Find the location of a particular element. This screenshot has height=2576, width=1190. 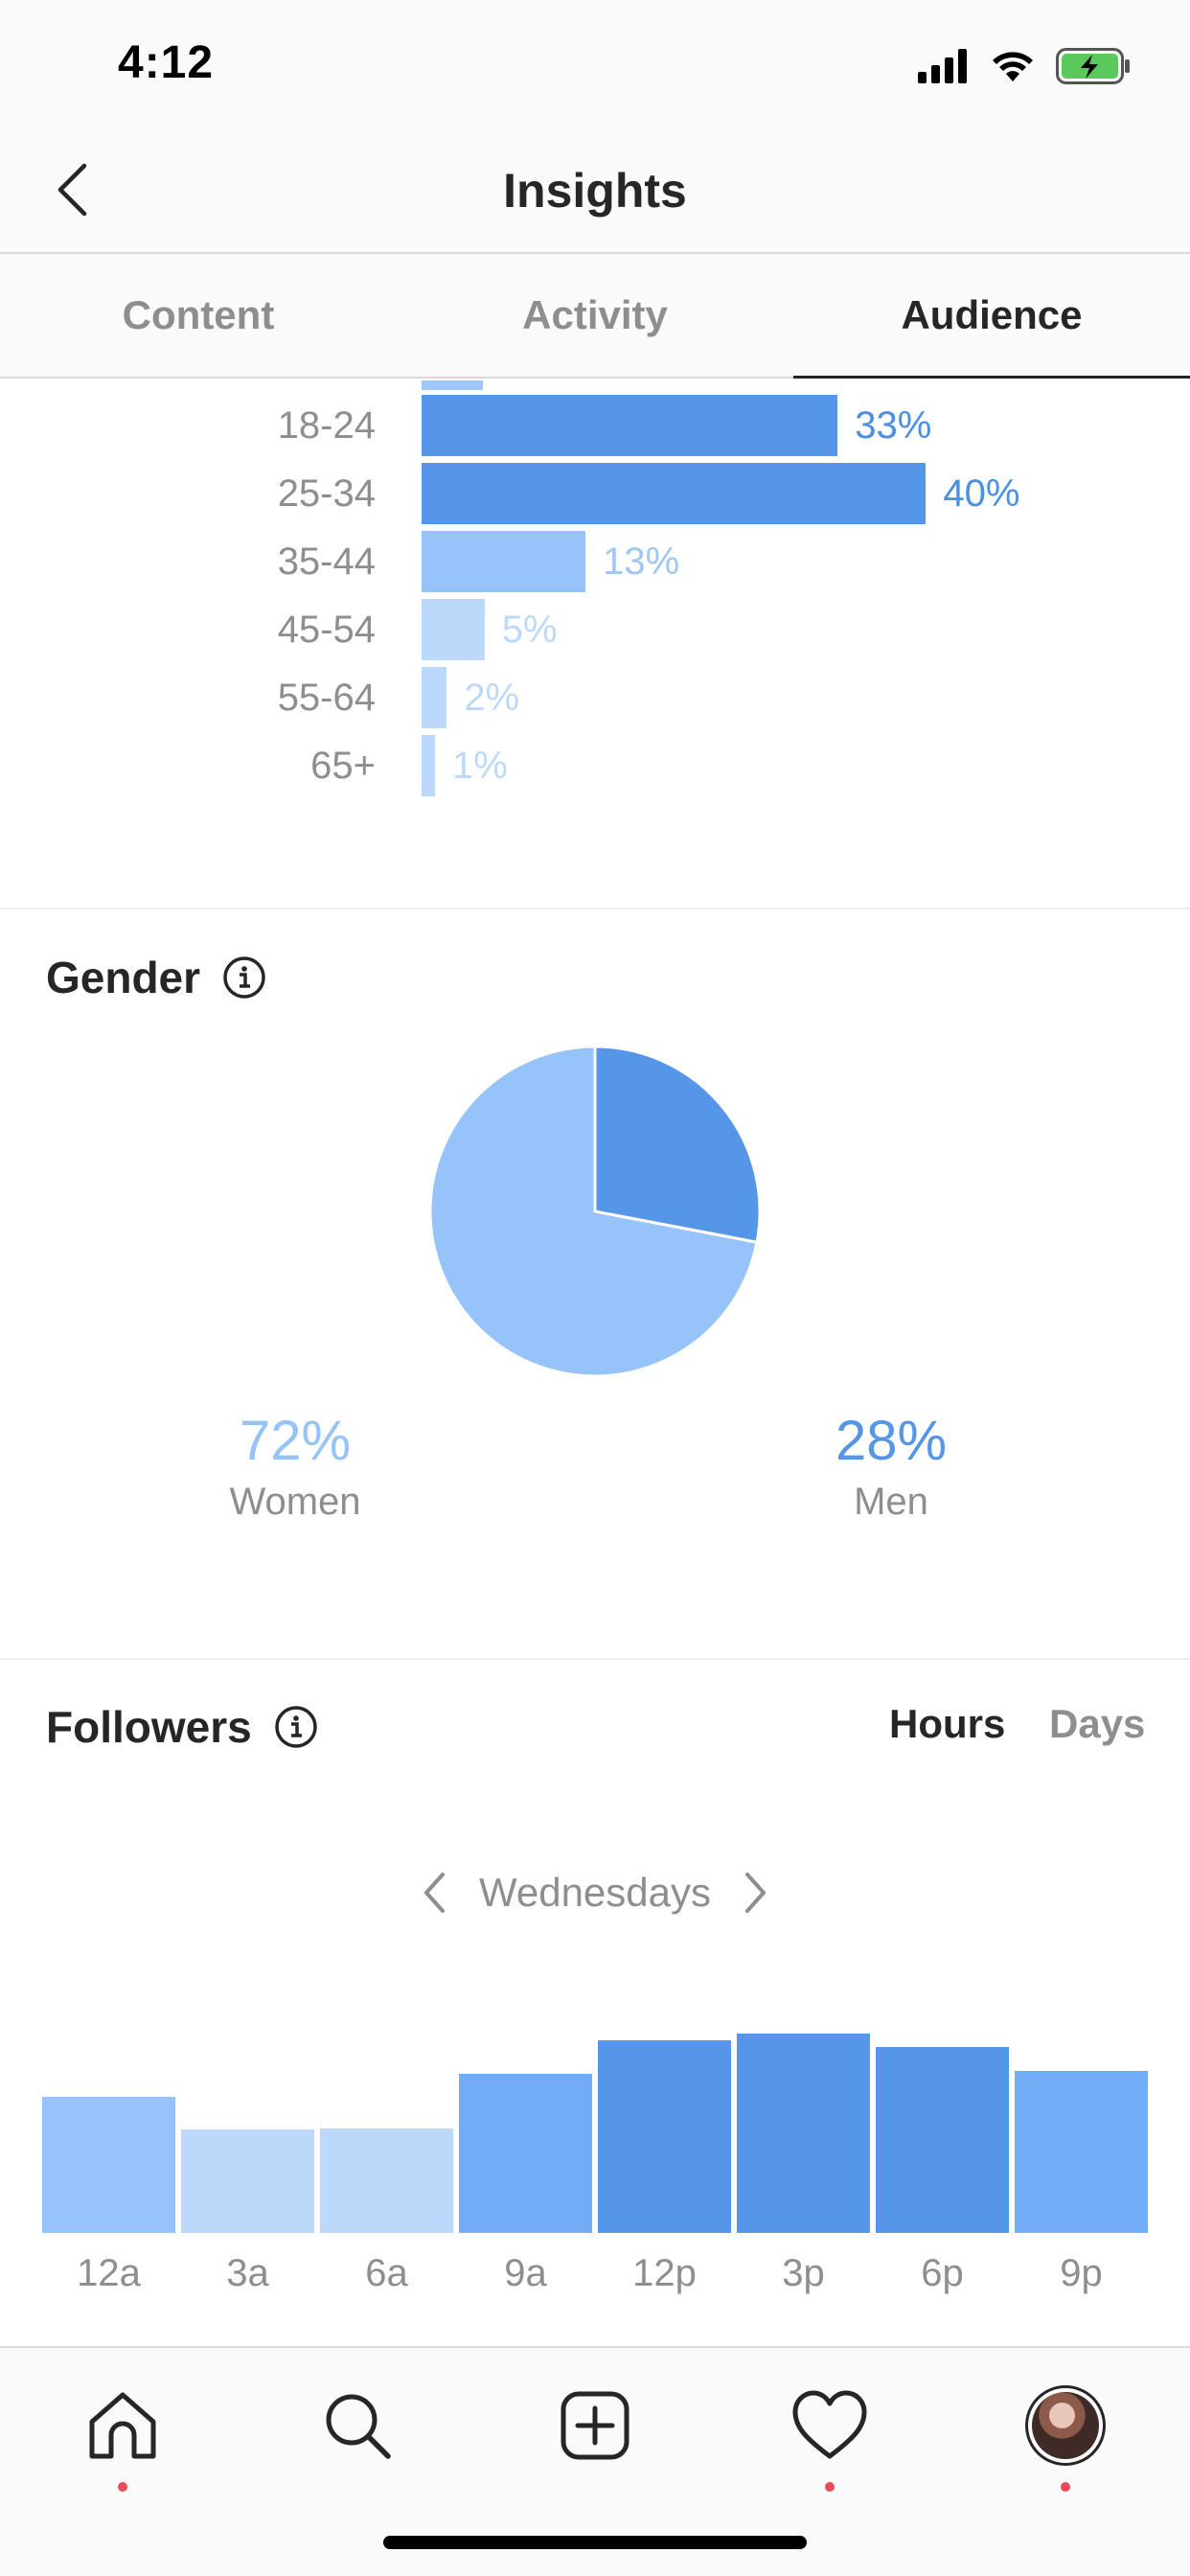

age-bar-partial is located at coordinates (452, 385).